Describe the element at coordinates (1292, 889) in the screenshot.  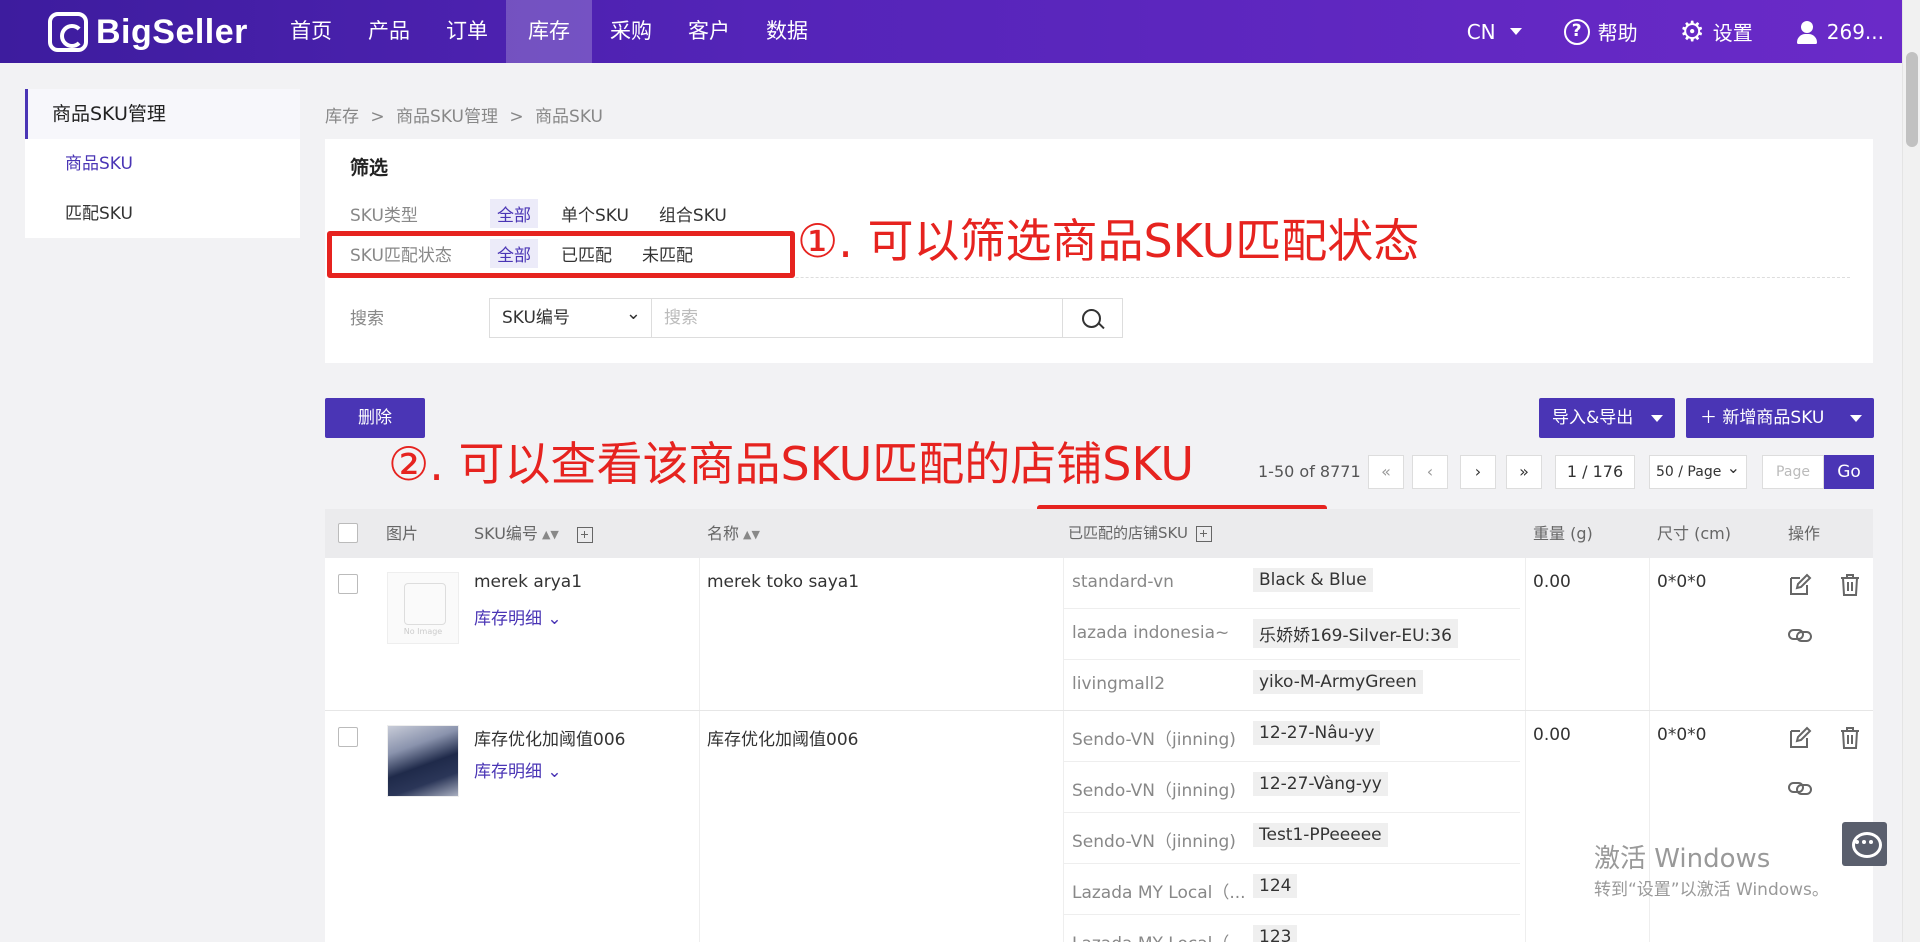
I see `matched-store-item: Lazada MY Local（... 124` at that location.